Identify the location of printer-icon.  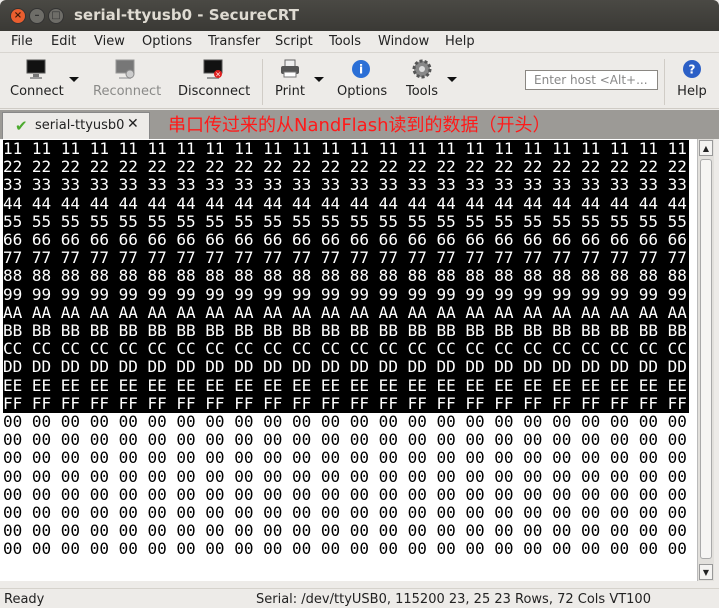
(290, 68).